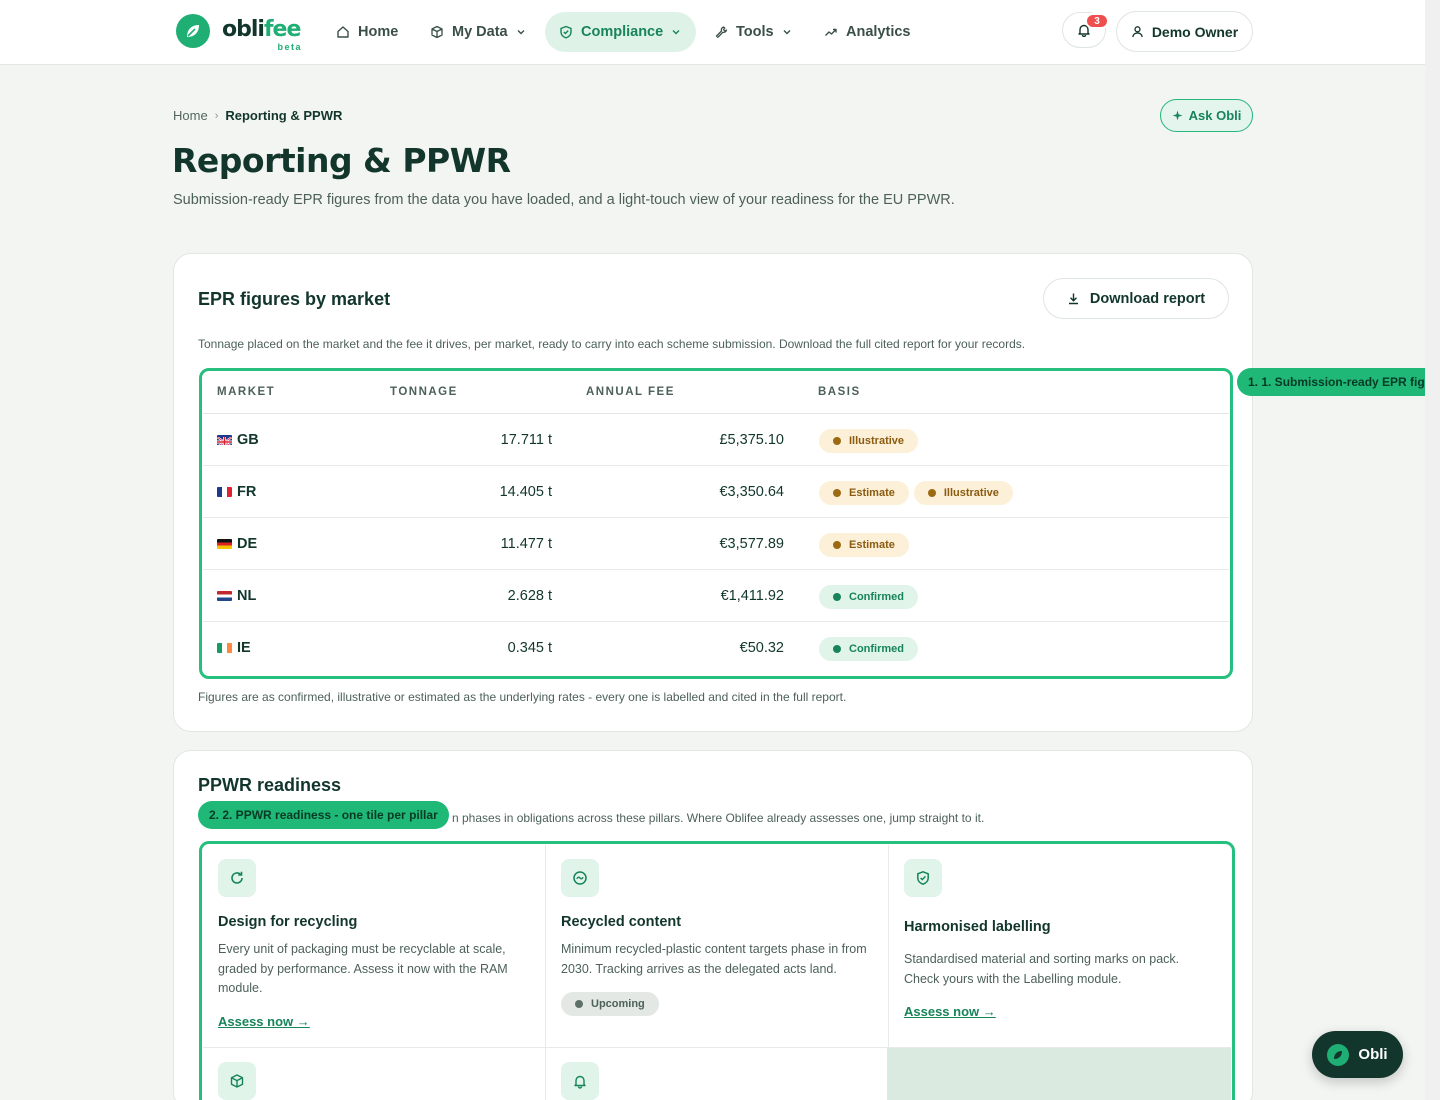 The image size is (1440, 1100). I want to click on ask-obli-button: Ask Obli, so click(1206, 115).